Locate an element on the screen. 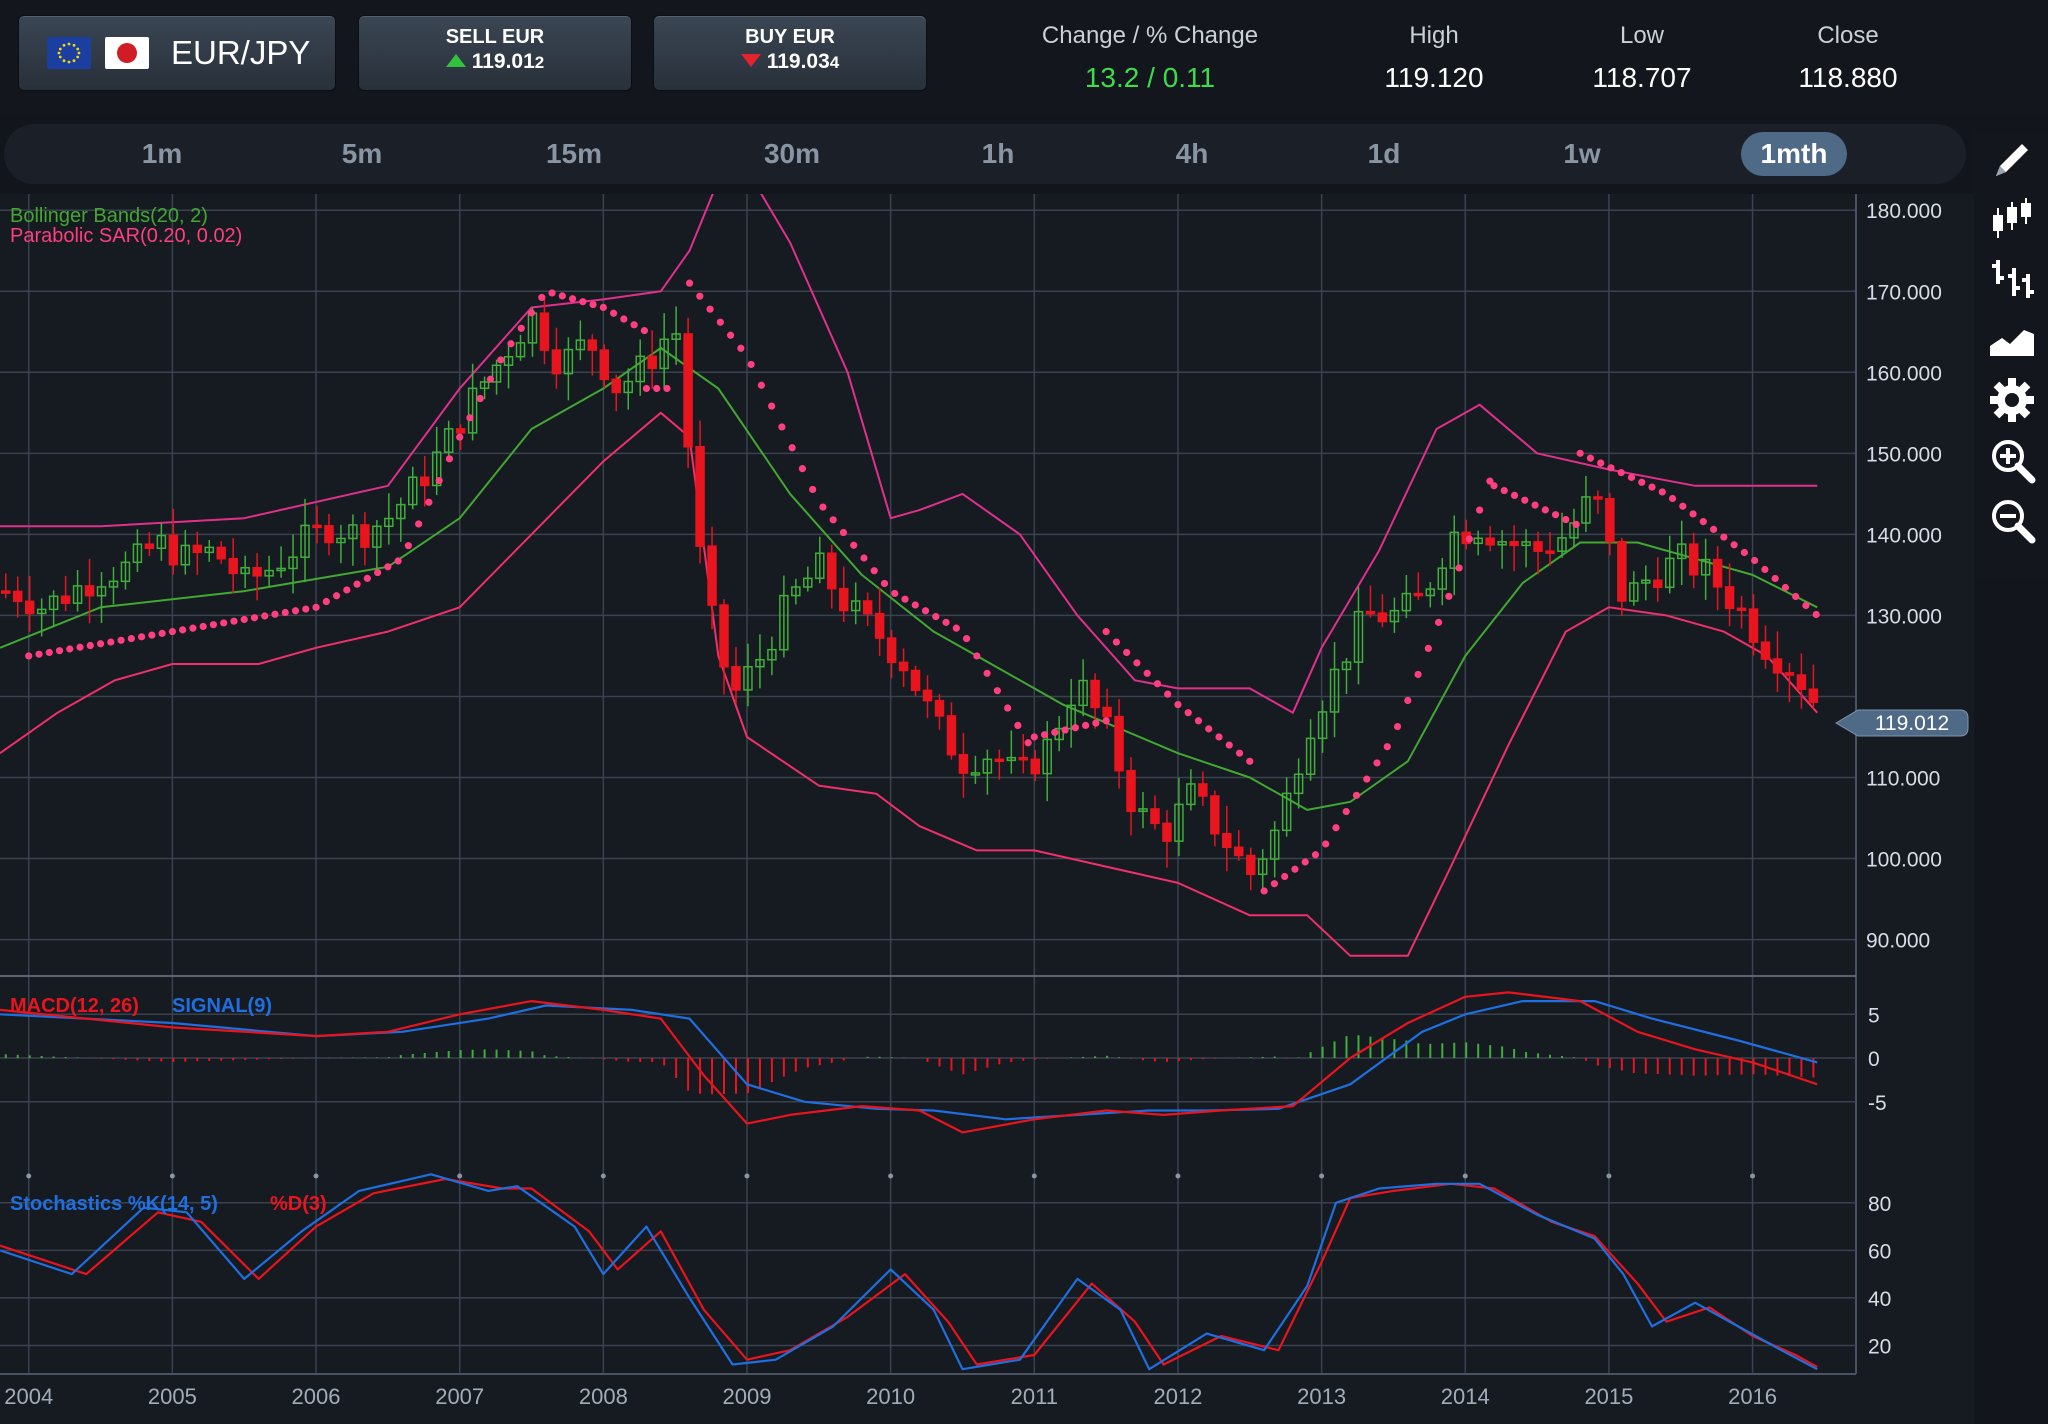 Image resolution: width=2048 pixels, height=1424 pixels. tab-1w: 1w is located at coordinates (1582, 154).